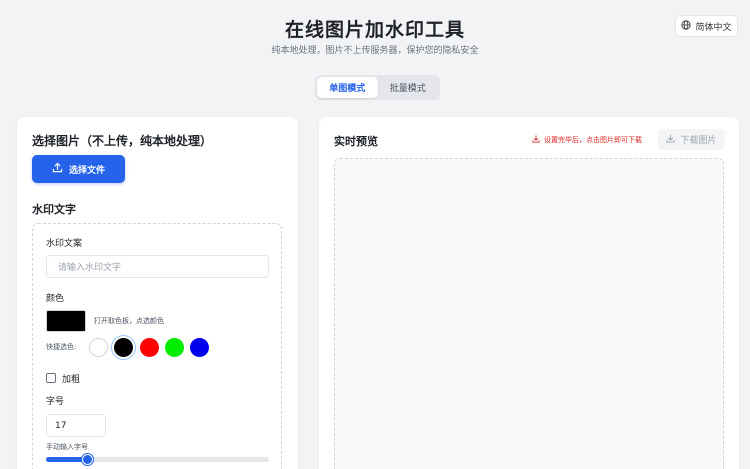 The width and height of the screenshot is (750, 469). I want to click on watermark-text-input: 请输入水印文字, so click(157, 266).